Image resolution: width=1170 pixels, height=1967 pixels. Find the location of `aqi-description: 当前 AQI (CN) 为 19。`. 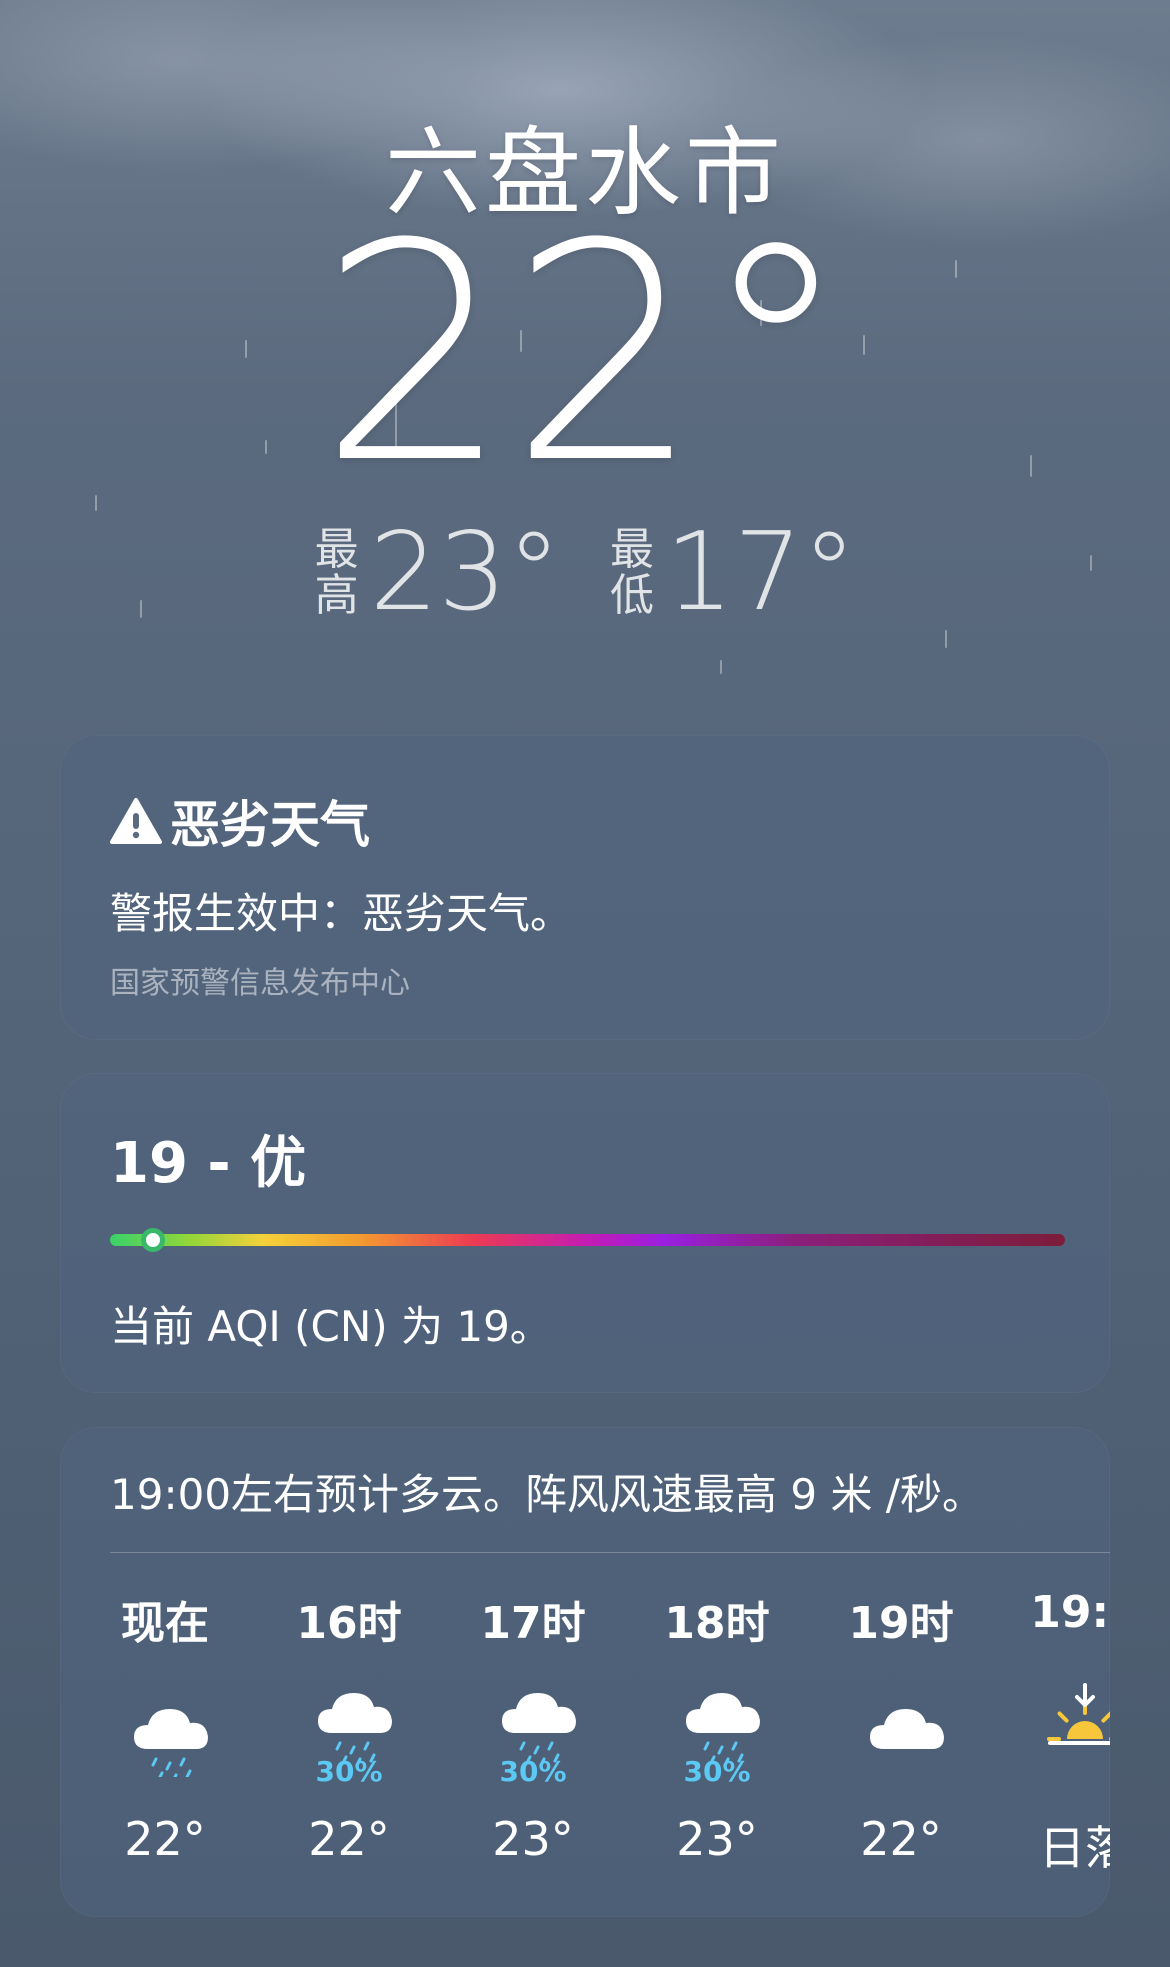

aqi-description: 当前 AQI (CN) 为 19。 is located at coordinates (331, 1326).